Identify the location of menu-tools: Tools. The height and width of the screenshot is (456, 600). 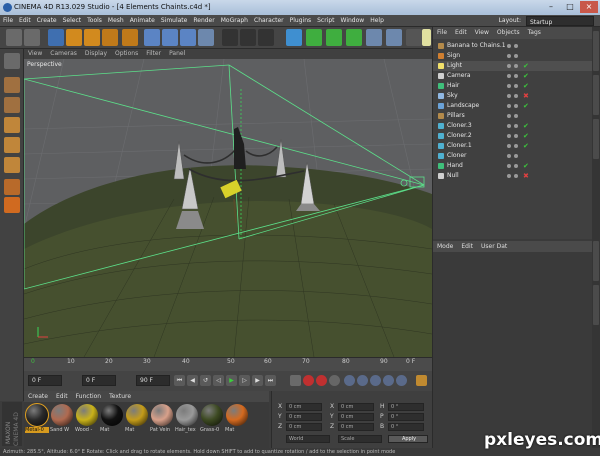
(94, 21).